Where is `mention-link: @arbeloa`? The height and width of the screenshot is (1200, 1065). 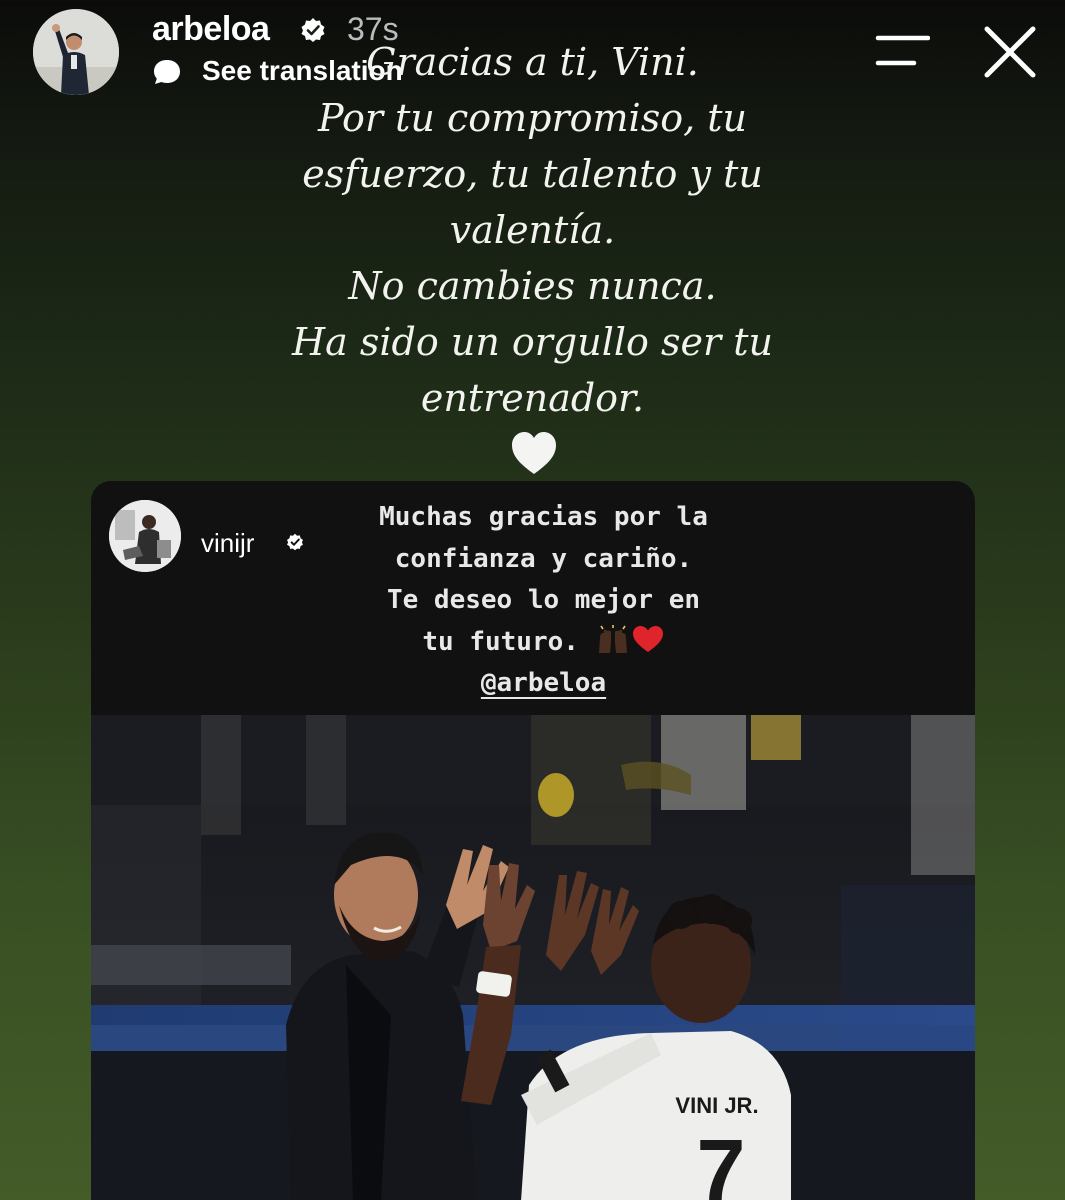
mention-link: @arbeloa is located at coordinates (543, 684).